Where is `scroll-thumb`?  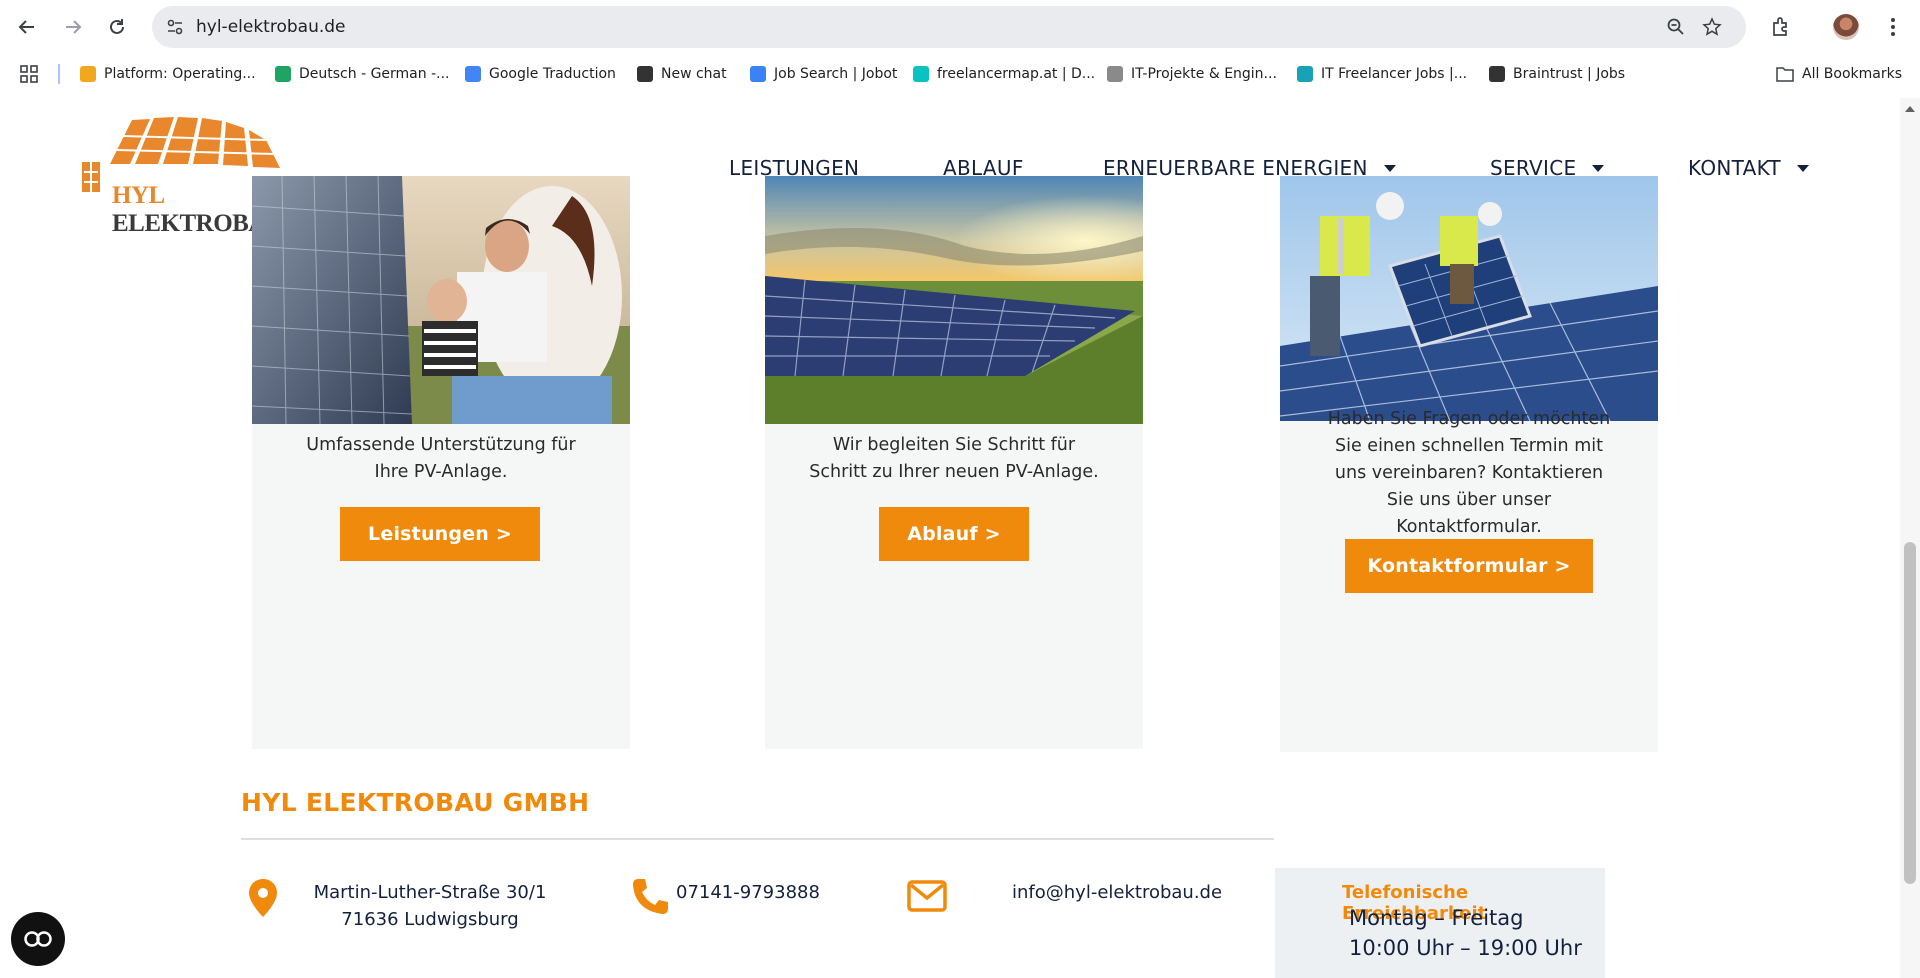 scroll-thumb is located at coordinates (1910, 713).